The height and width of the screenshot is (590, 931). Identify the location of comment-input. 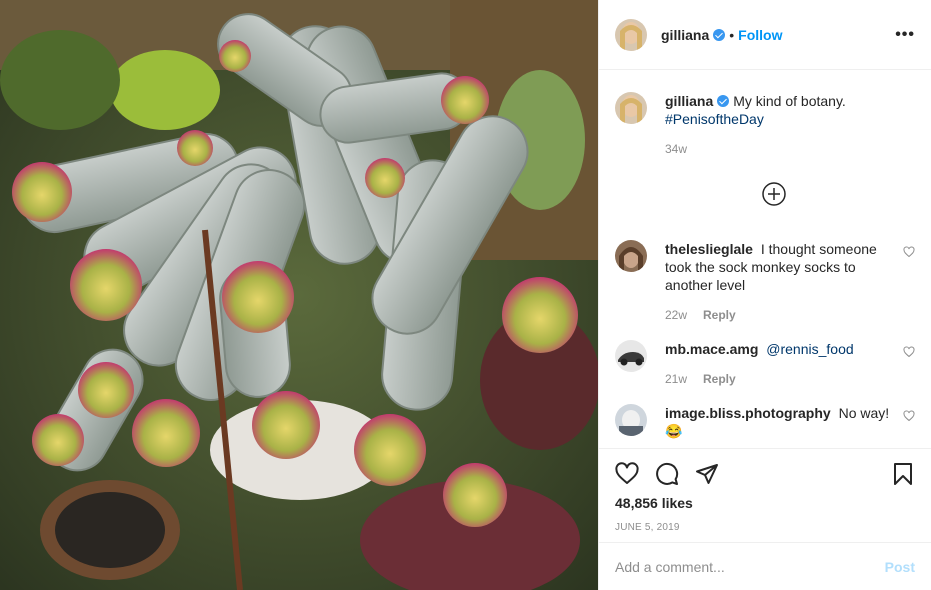
(750, 566).